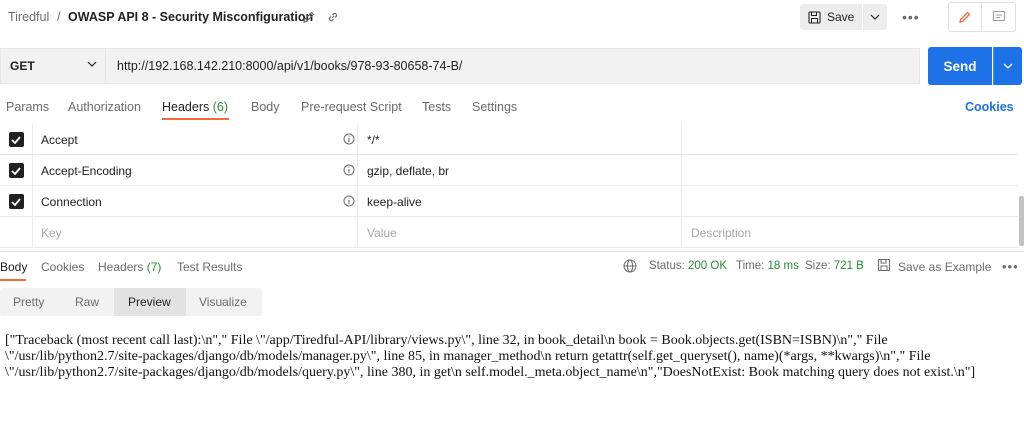 The height and width of the screenshot is (429, 1024). Describe the element at coordinates (989, 107) in the screenshot. I see `cookies-link: Cookies` at that location.